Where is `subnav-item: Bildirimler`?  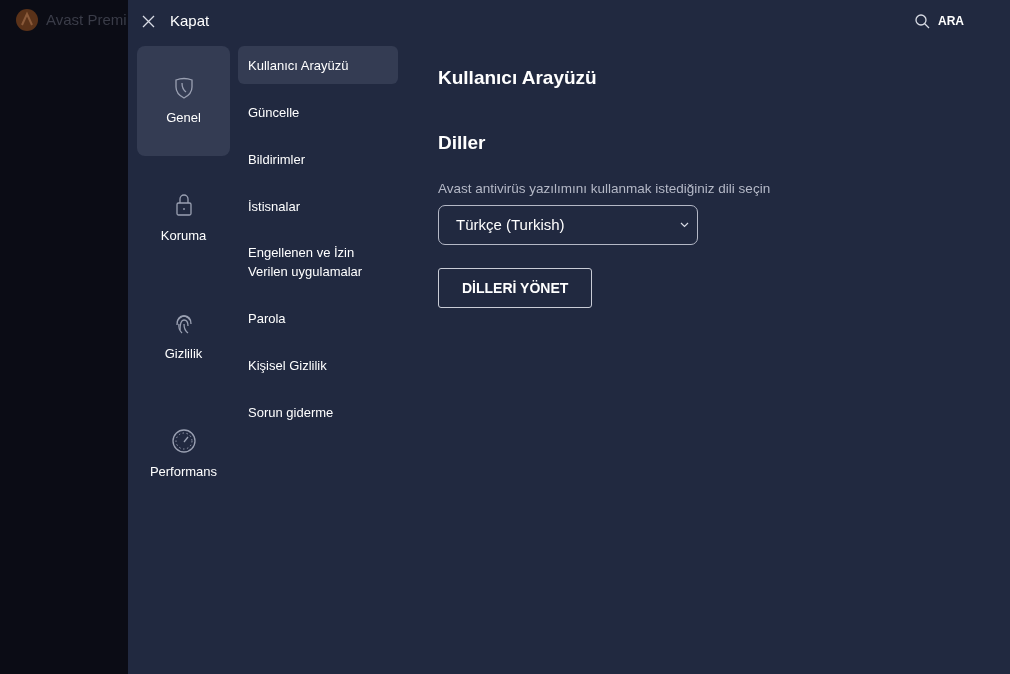 subnav-item: Bildirimler is located at coordinates (318, 159).